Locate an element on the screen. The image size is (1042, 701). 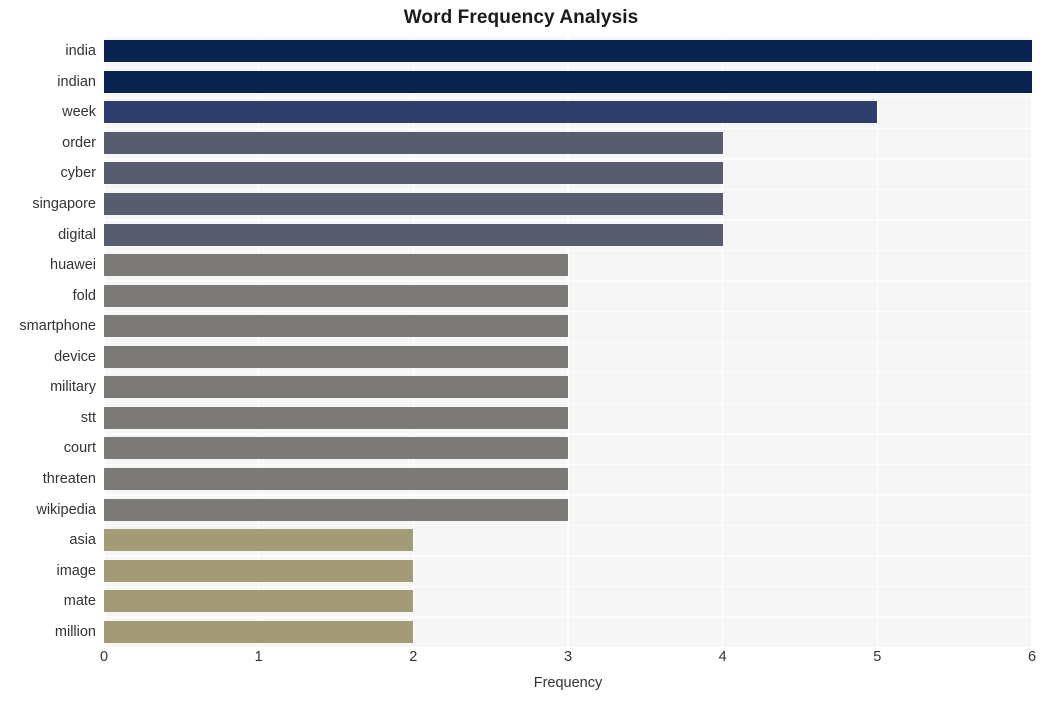
y-axis-tick-label: million is located at coordinates (75, 631).